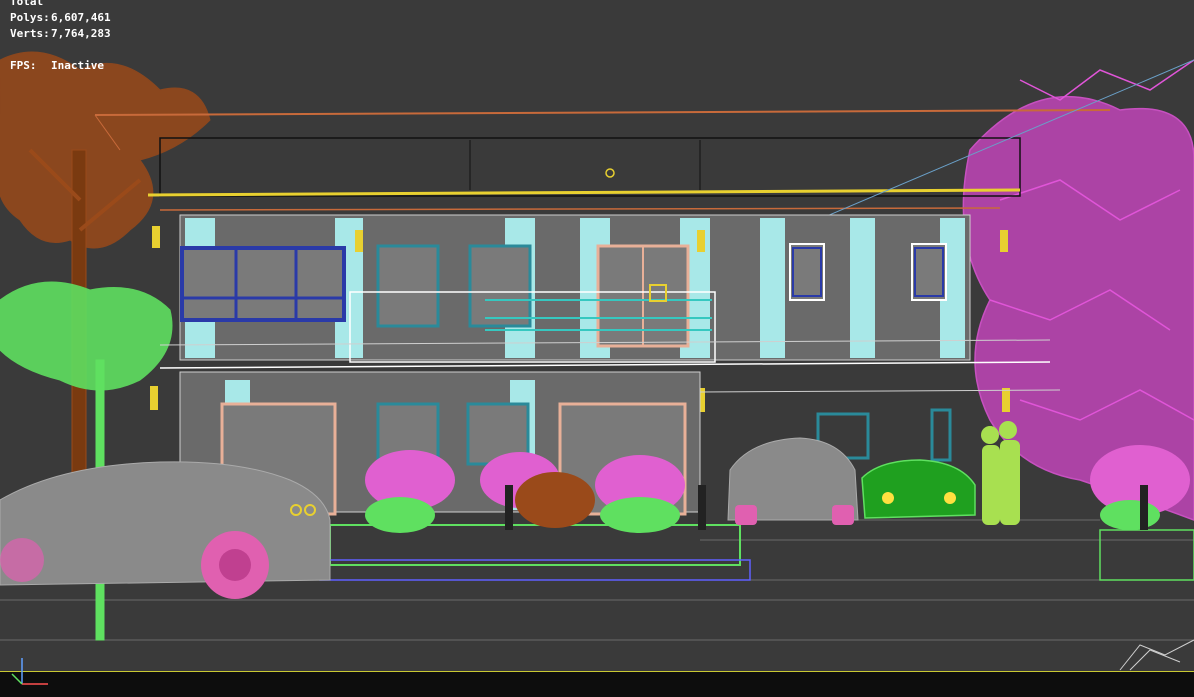 Image resolution: width=1194 pixels, height=697 pixels. Describe the element at coordinates (23, 65) in the screenshot. I see `stats-fps-label: FPS:` at that location.